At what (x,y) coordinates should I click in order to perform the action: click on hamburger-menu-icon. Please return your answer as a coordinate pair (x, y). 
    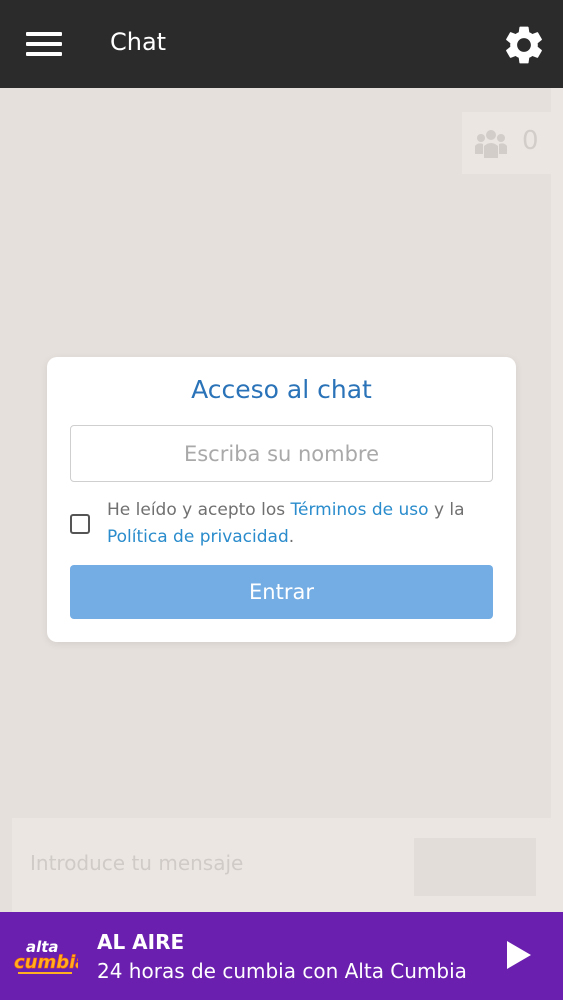
    Looking at the image, I should click on (44, 44).